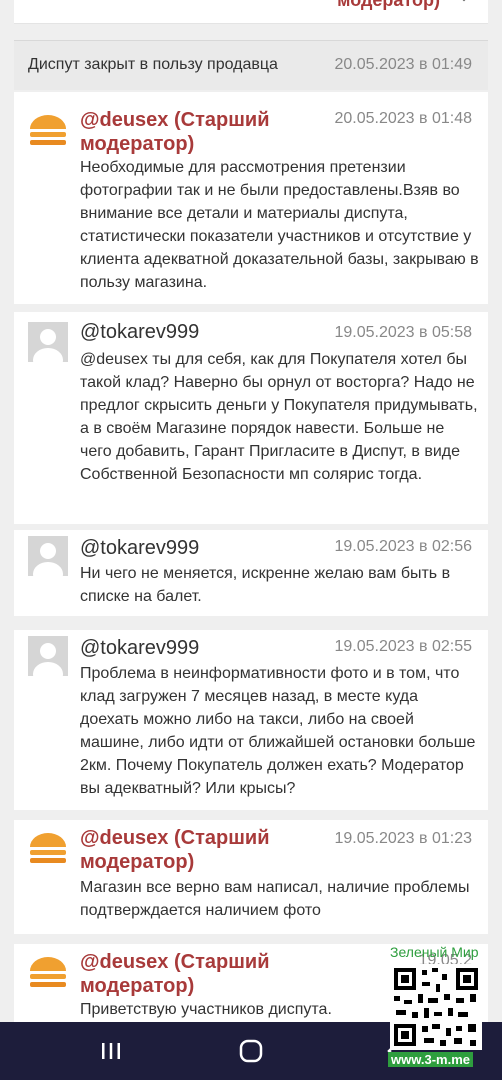  I want to click on home-icon, so click(251, 1051).